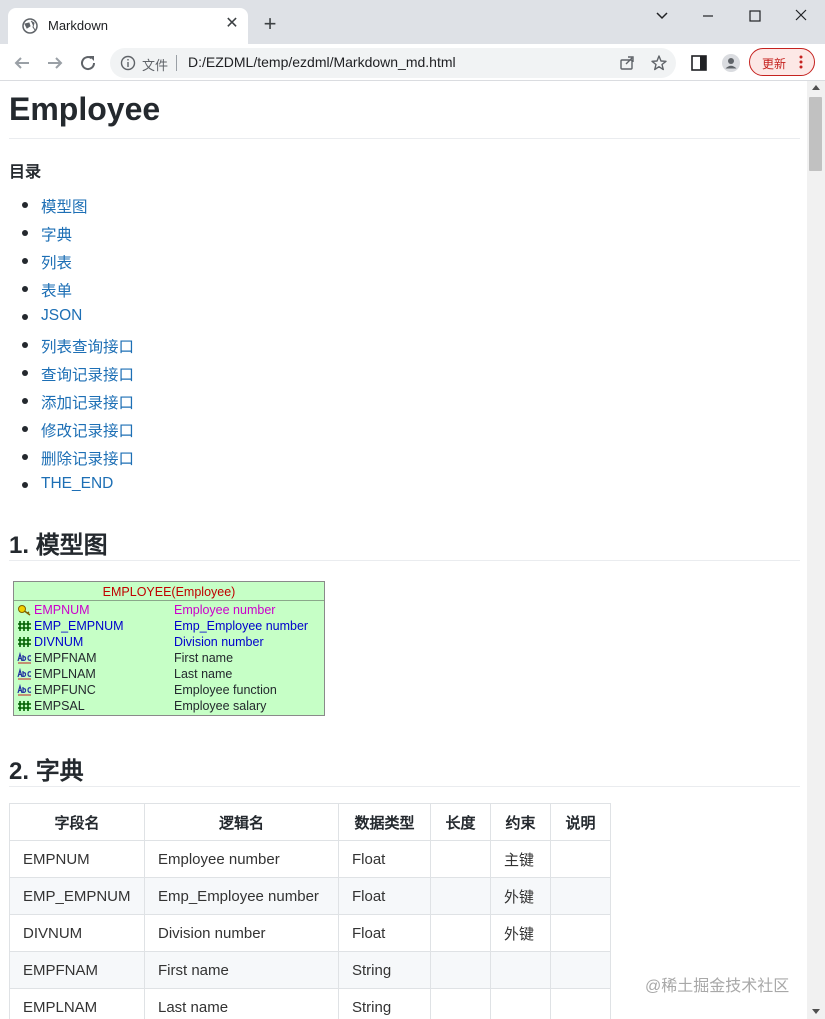 The height and width of the screenshot is (1019, 825). What do you see at coordinates (520, 822) in the screenshot?
I see `column-header: 约束` at bounding box center [520, 822].